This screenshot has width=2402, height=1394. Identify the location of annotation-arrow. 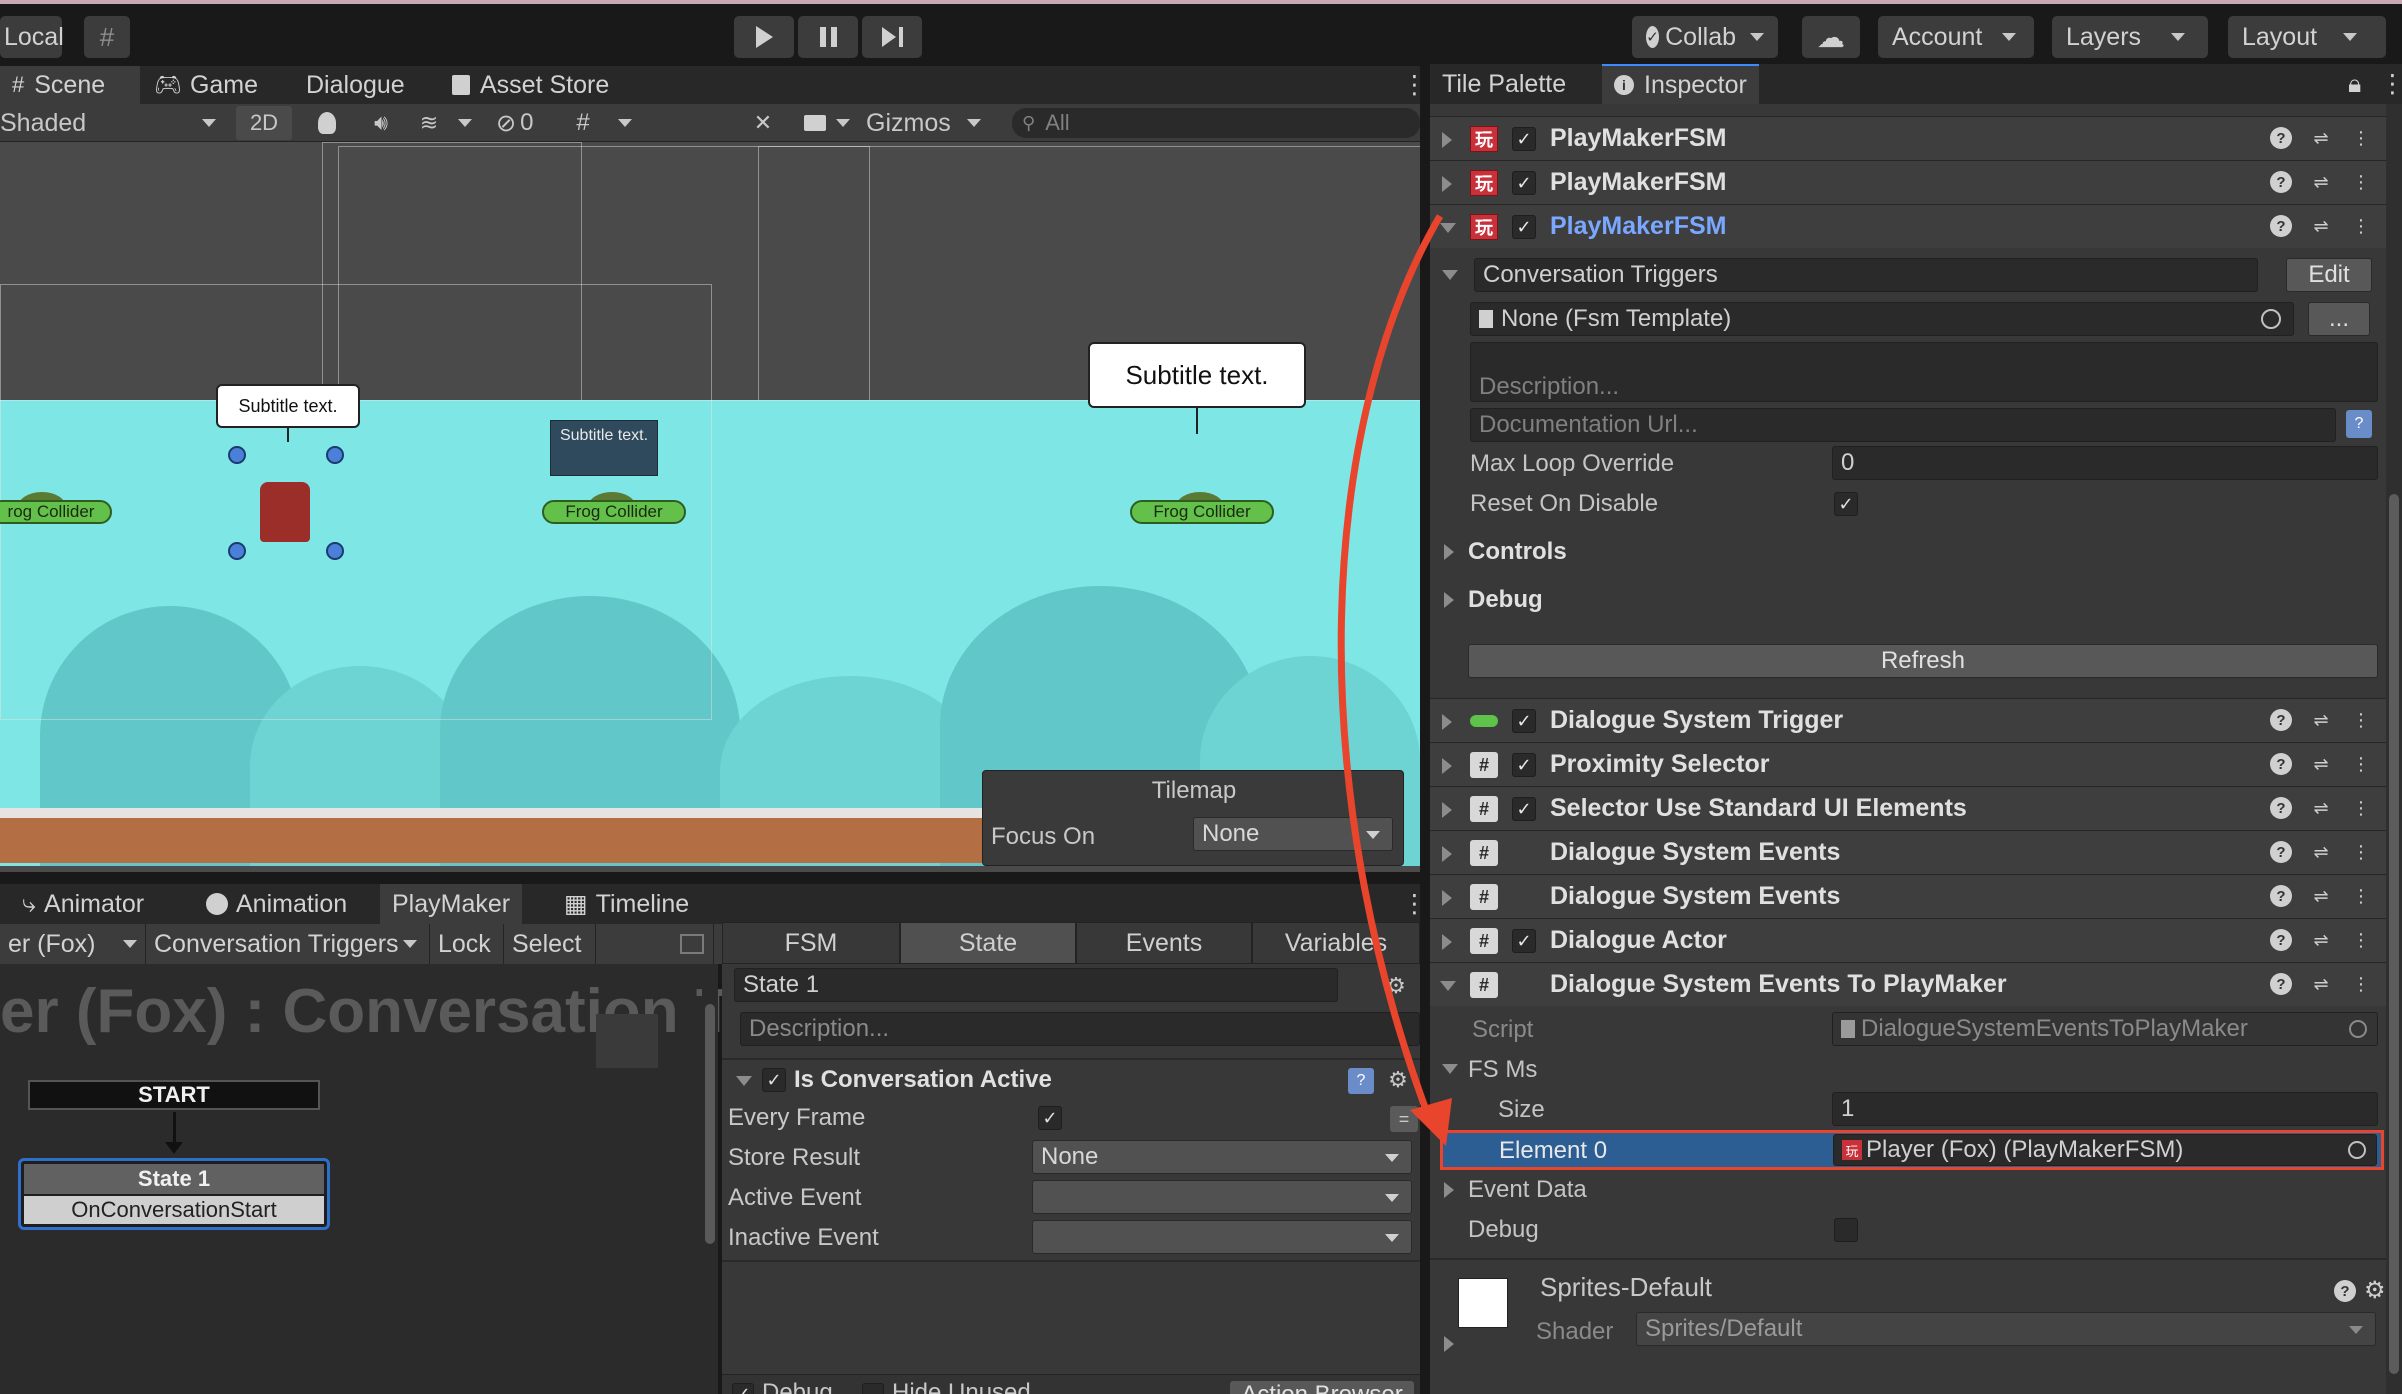
(1394, 680).